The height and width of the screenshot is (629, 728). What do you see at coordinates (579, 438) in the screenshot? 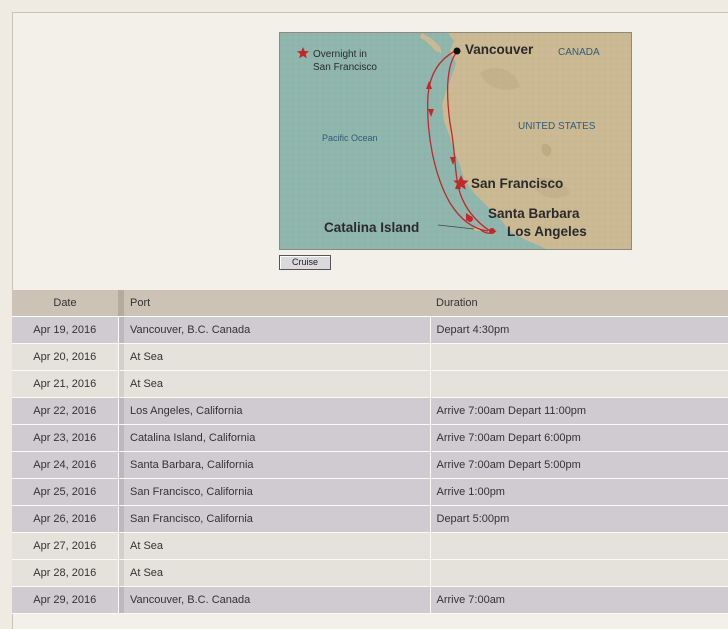
I see `cell-duration: Arrive 7:00am Depart 6:00pm` at bounding box center [579, 438].